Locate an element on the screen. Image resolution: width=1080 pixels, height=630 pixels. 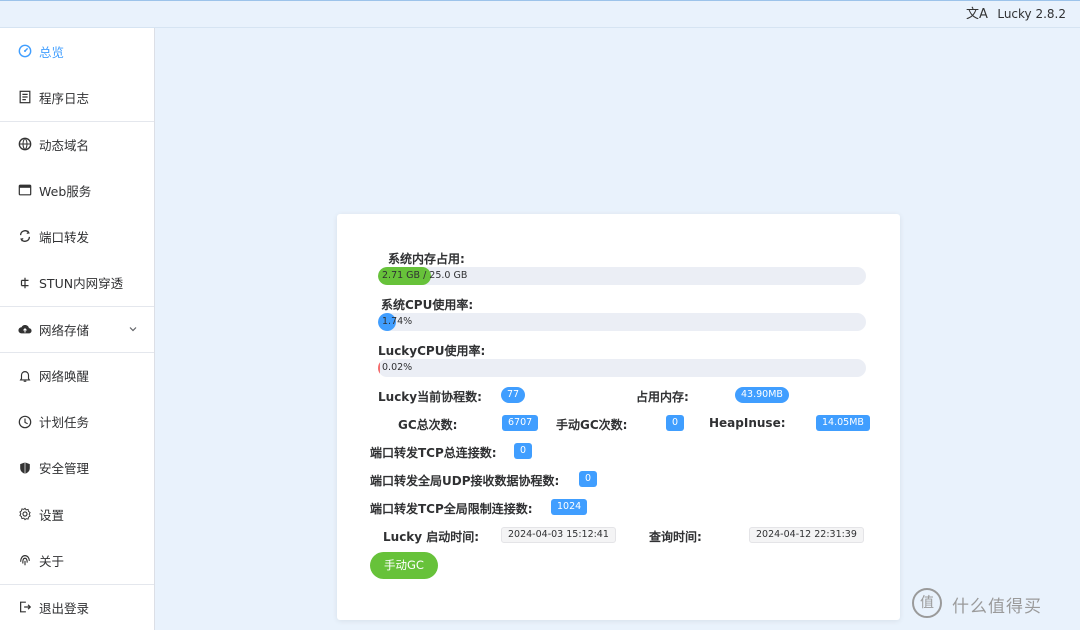
udp-goroutines-value: 0 is located at coordinates (588, 479).